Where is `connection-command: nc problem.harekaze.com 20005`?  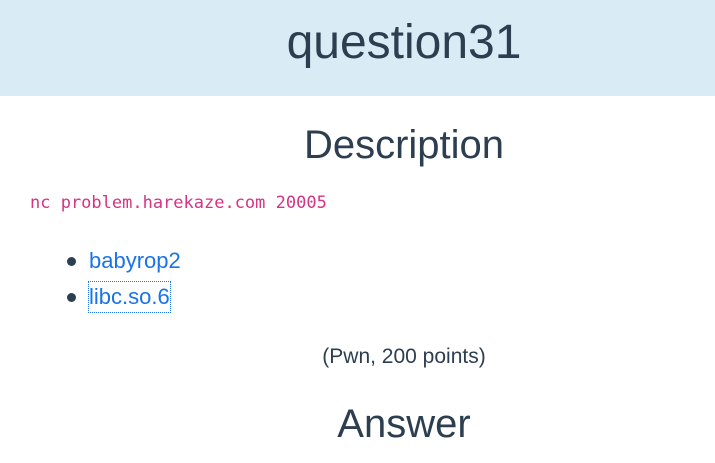
connection-command: nc problem.harekaze.com 20005 is located at coordinates (178, 203).